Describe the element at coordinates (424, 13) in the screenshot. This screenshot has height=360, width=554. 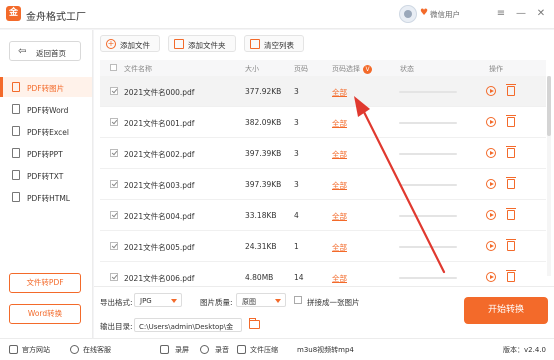
I see `vip-heart-icon: ♥` at that location.